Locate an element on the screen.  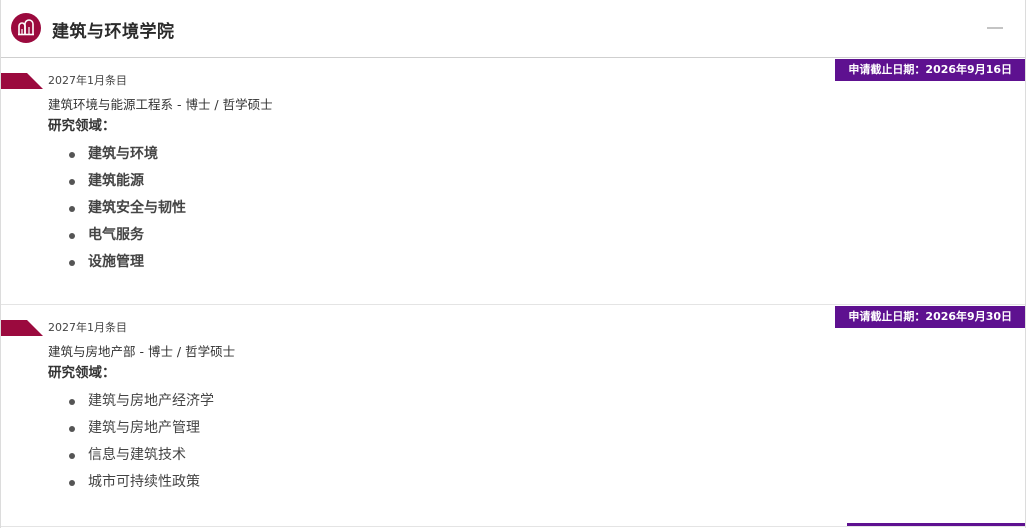
research-areas-list: 建筑与房地产经济学 建筑与房地产管理 信息与建筑技术 城市可持续性政策 is located at coordinates (141, 442).